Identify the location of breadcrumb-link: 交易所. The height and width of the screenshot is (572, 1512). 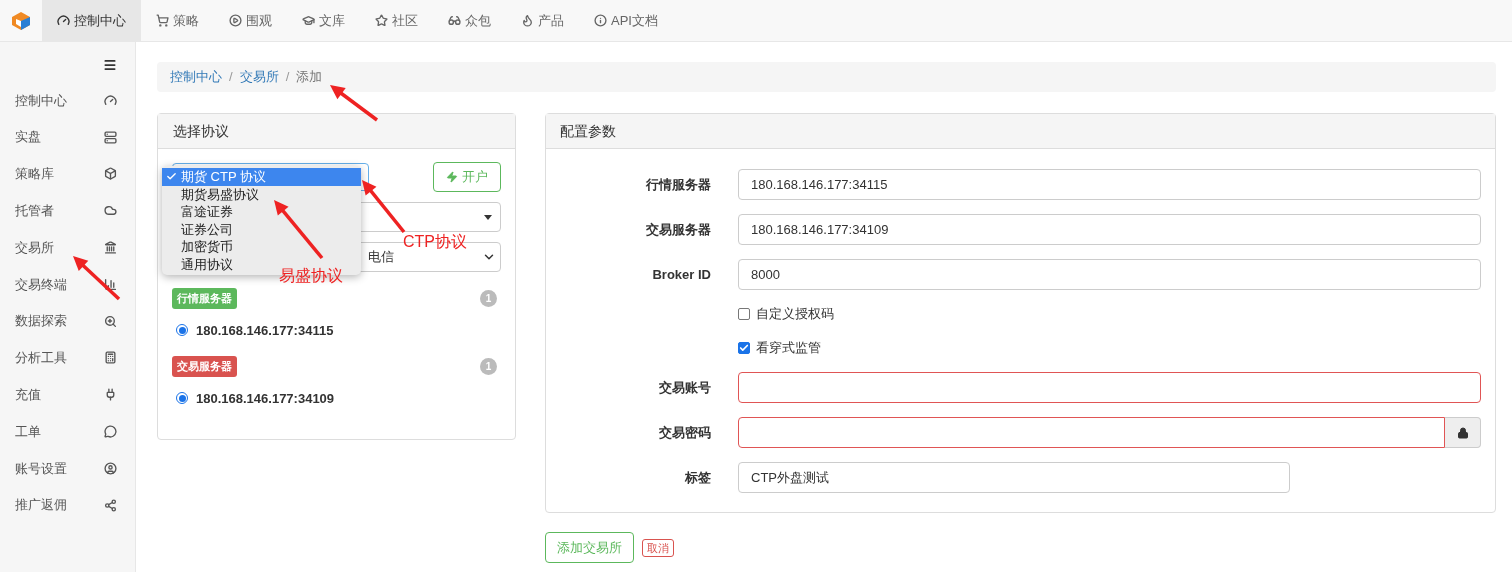
(259, 77).